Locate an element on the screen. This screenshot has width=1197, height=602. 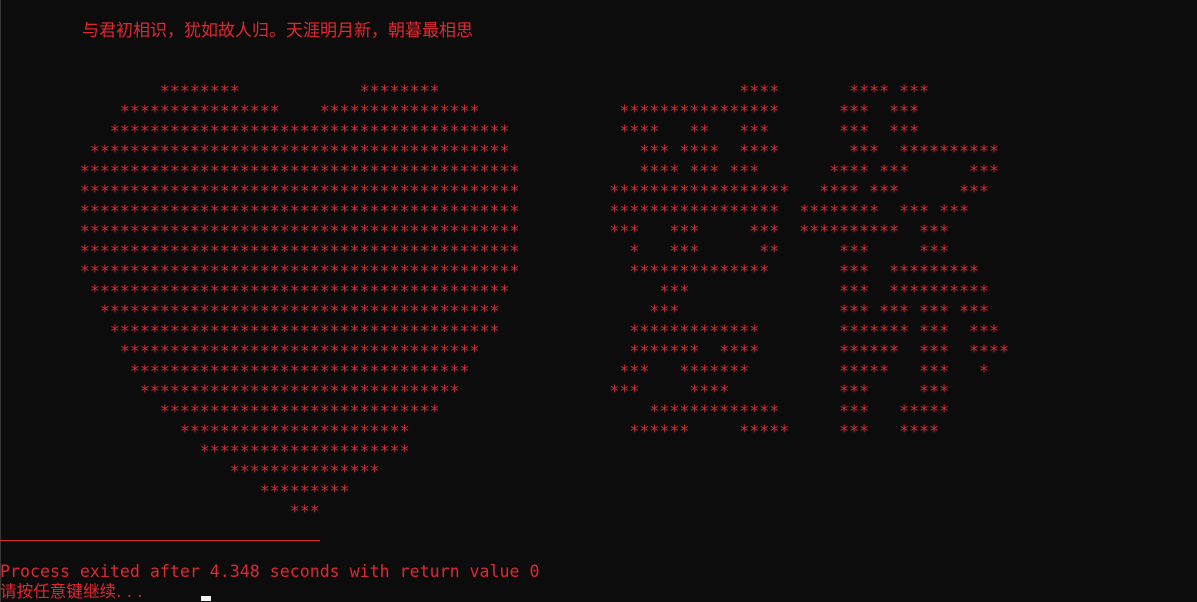
text-cursor is located at coordinates (206, 598).